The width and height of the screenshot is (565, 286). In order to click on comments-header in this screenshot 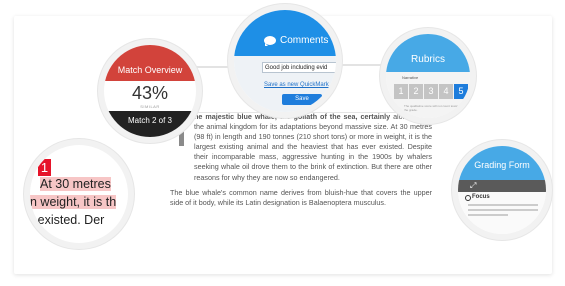, I will do `click(285, 33)`.